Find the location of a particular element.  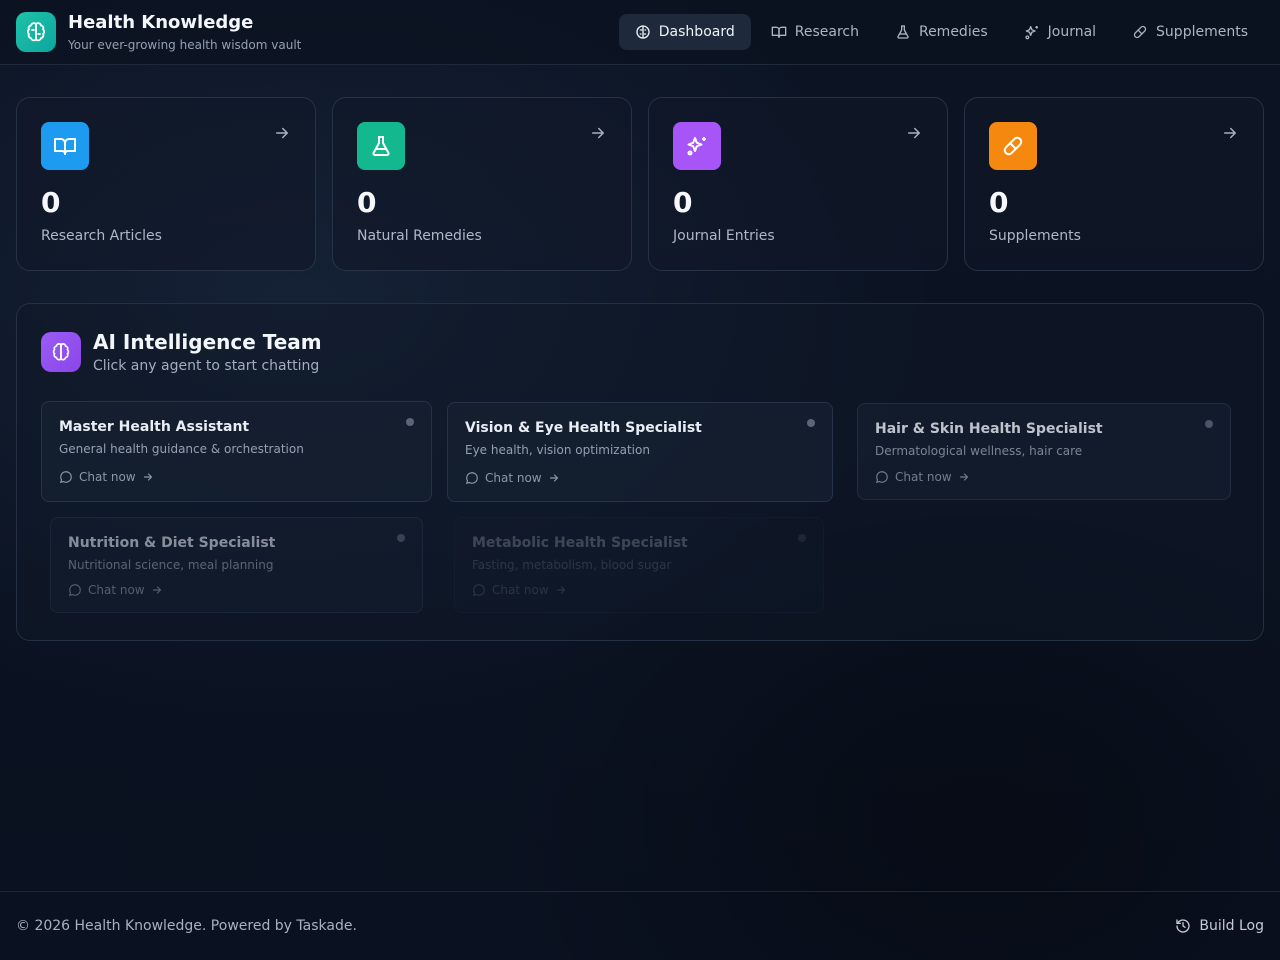

stat-card-remedies: 0 Natural Remedies is located at coordinates (482, 184).